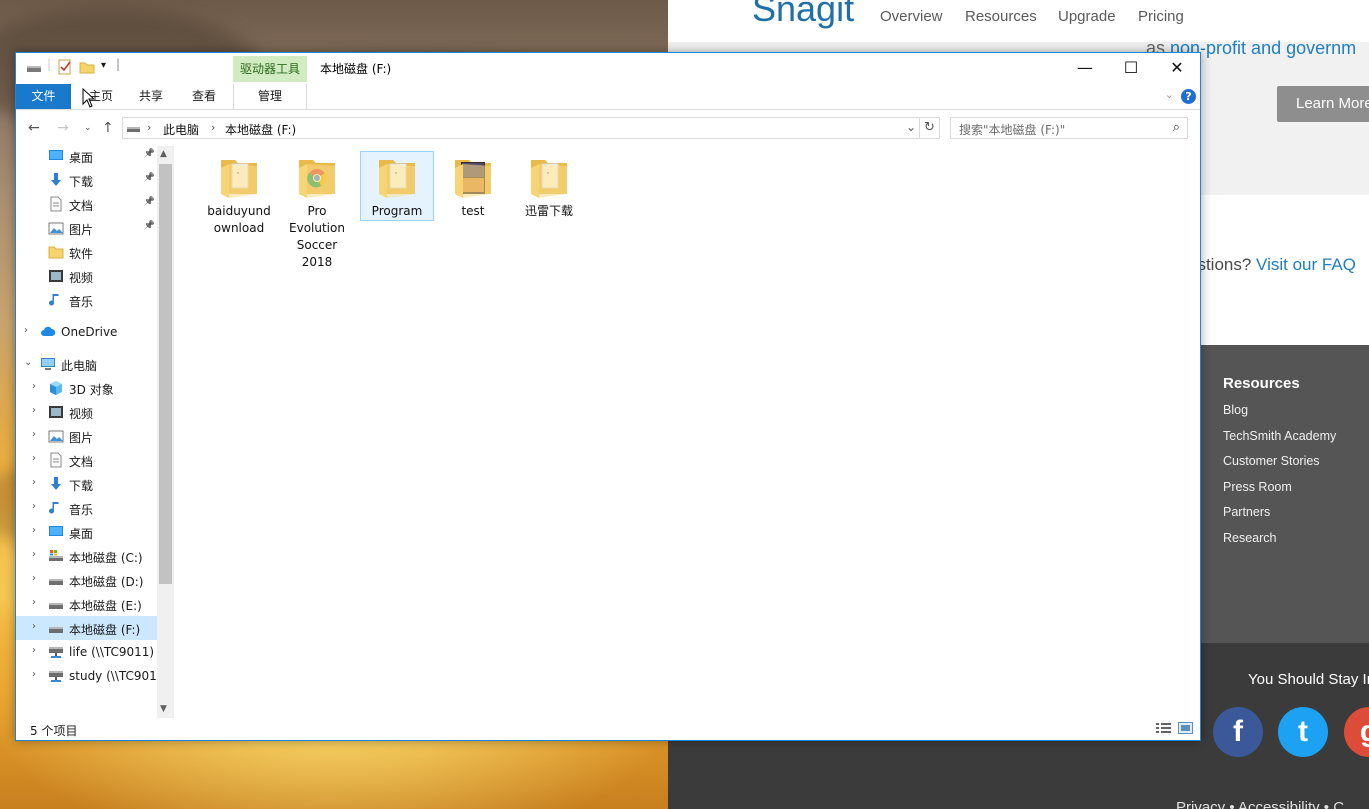 The height and width of the screenshot is (809, 1369). What do you see at coordinates (86, 580) in the screenshot?
I see `sidebar-item: › 本地磁盘 (D:)` at bounding box center [86, 580].